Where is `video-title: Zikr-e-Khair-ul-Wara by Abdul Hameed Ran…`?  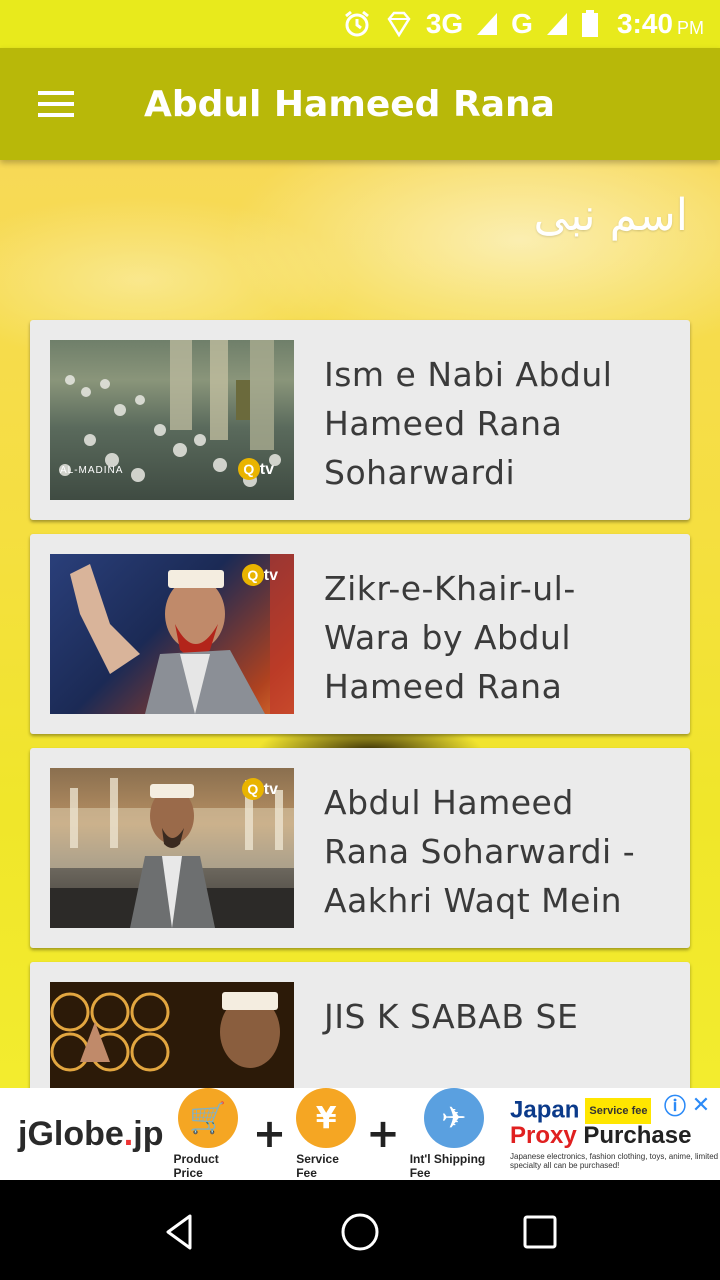
video-title: Zikr-e-Khair-ul-Wara by Abdul Hameed Ran… is located at coordinates (450, 637).